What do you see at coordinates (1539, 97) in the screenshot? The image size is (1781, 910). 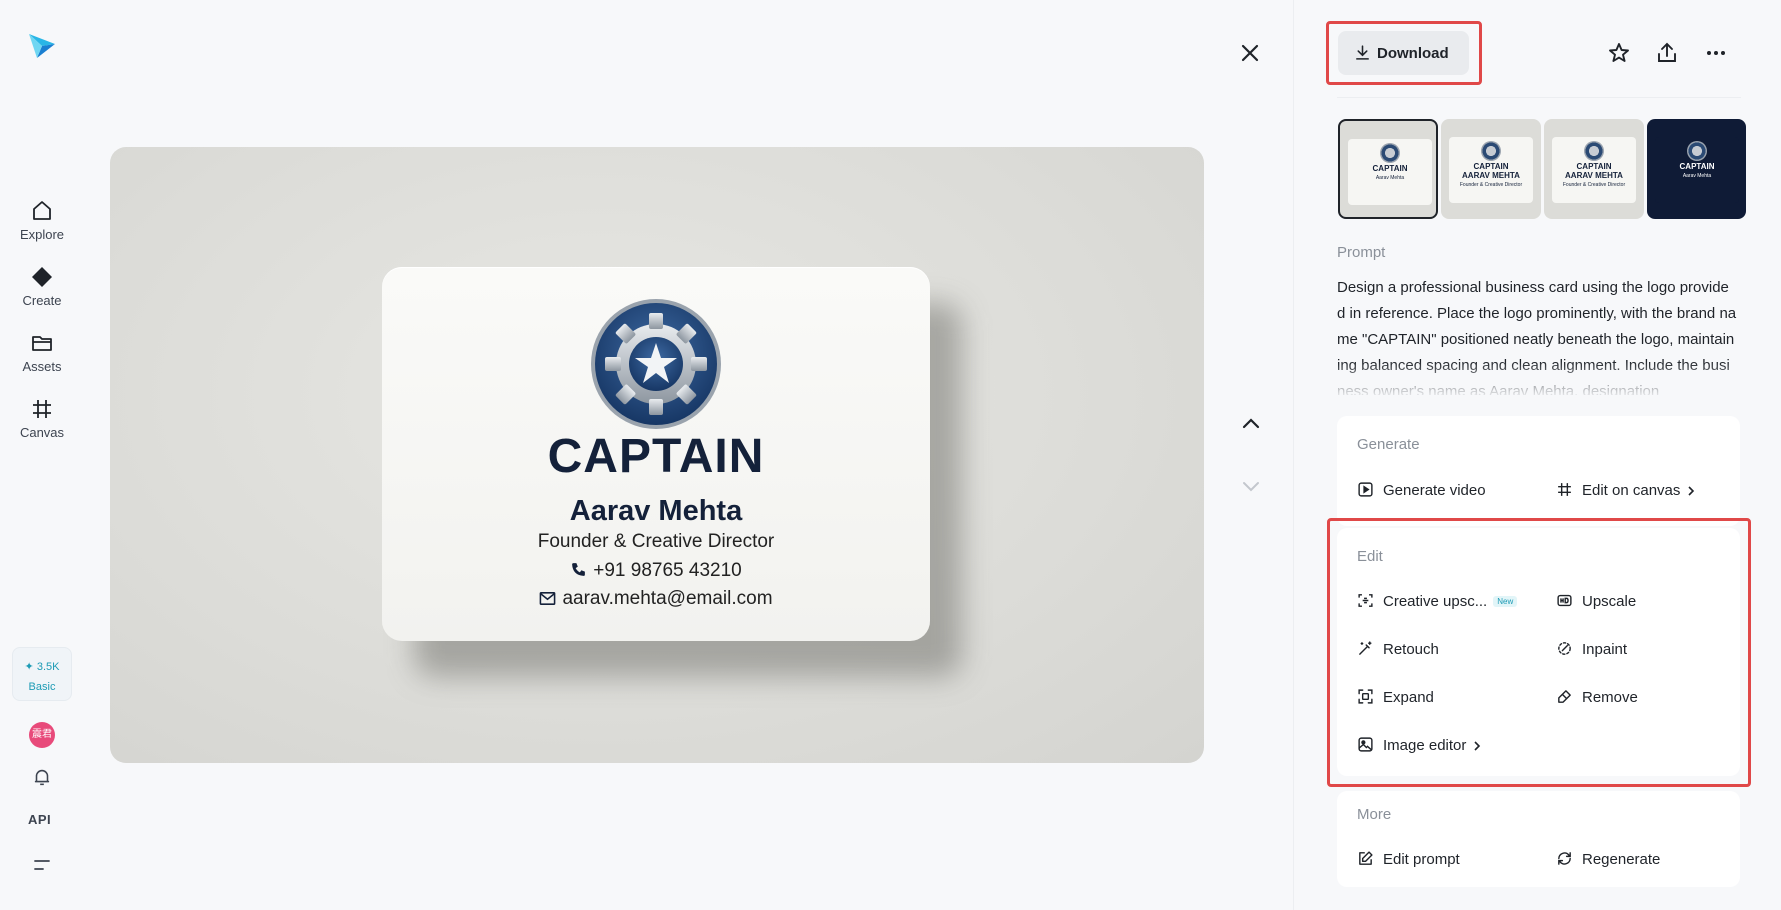 I see `header-divider` at bounding box center [1539, 97].